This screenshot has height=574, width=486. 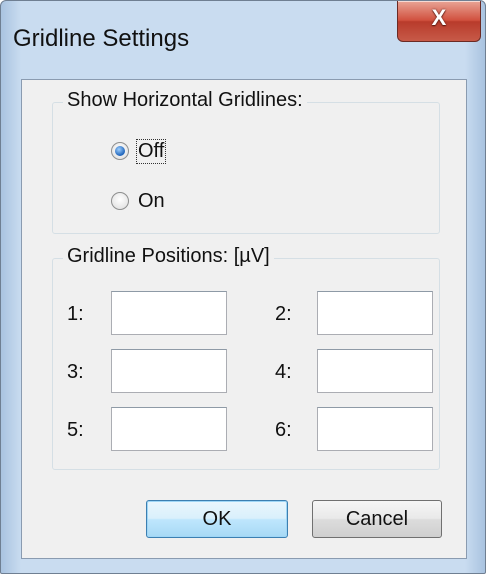 I want to click on radio-on: On, so click(x=138, y=201).